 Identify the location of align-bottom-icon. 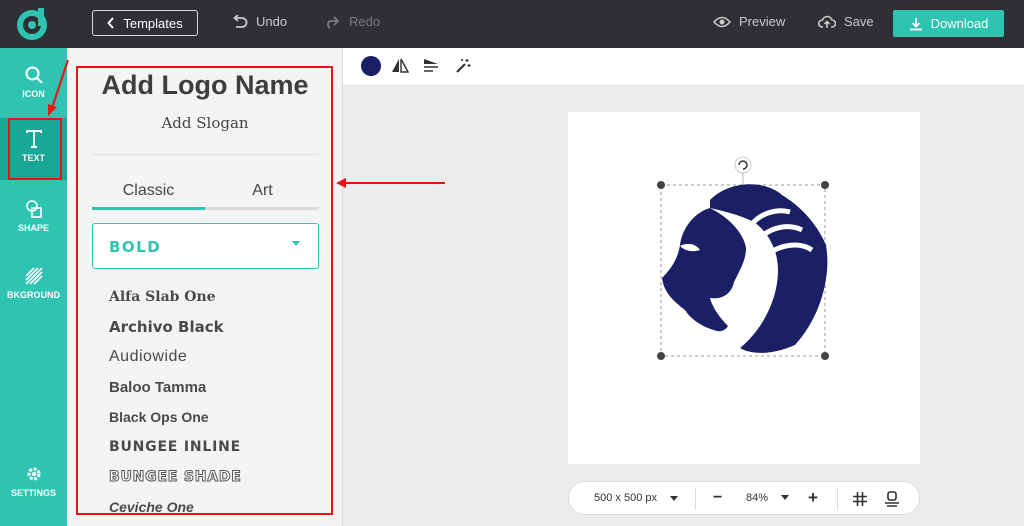
(892, 499).